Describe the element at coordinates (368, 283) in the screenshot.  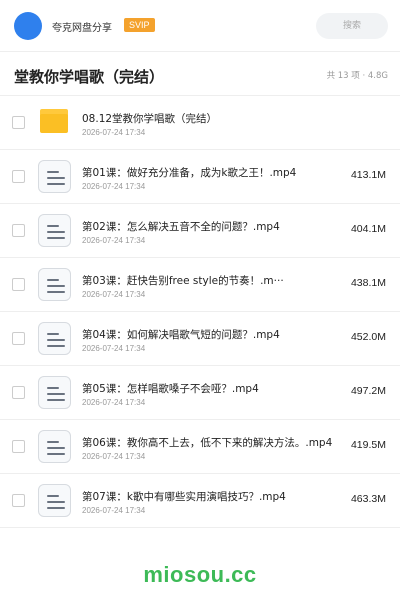
I see `file-size: 438.1M` at that location.